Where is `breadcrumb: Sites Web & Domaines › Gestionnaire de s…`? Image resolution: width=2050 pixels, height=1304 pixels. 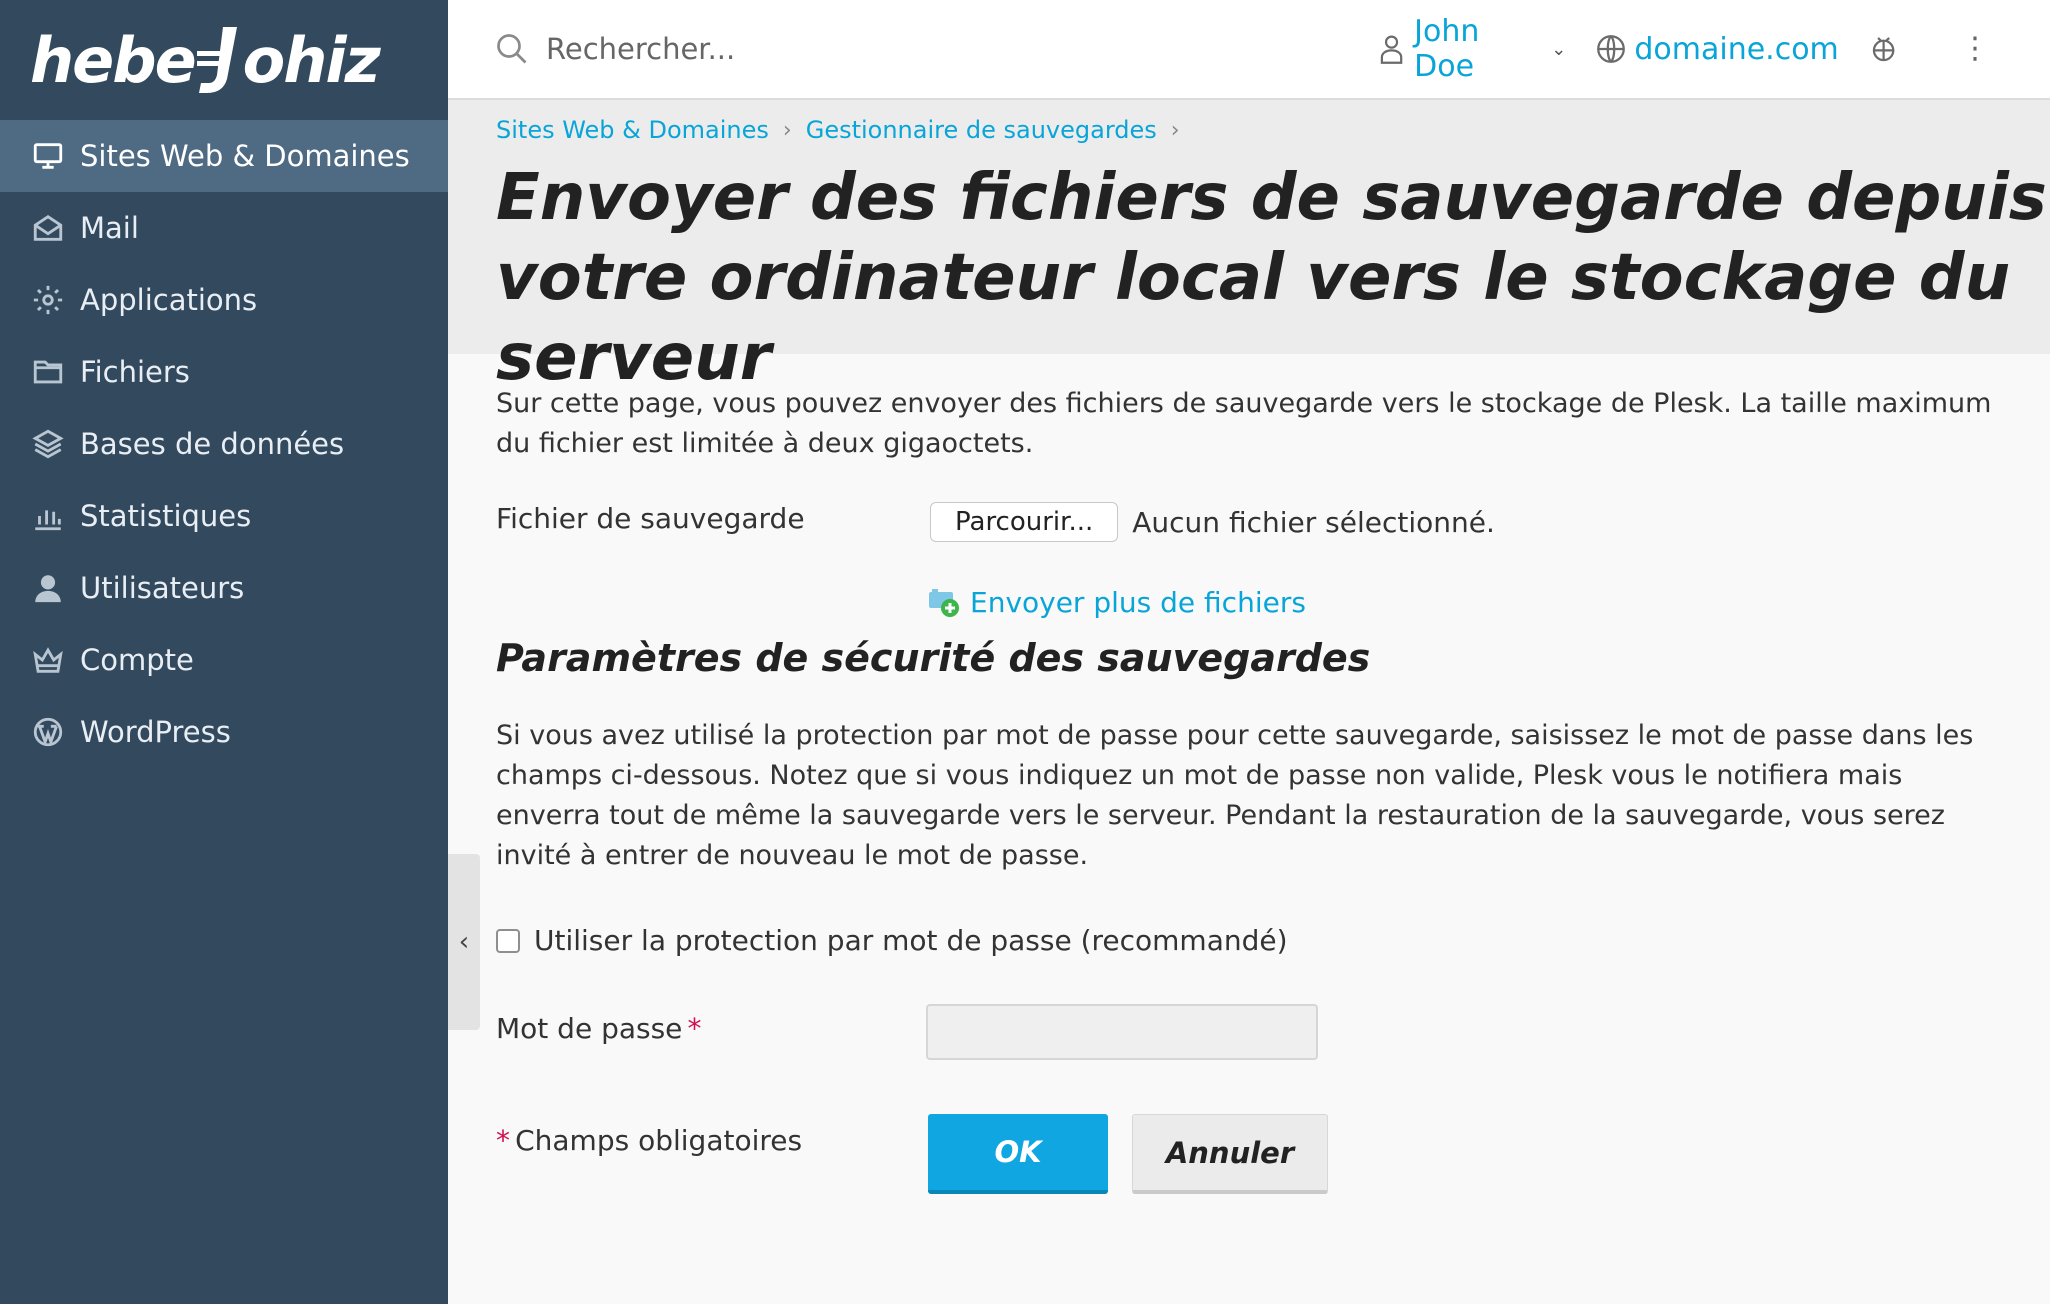 breadcrumb: Sites Web & Domaines › Gestionnaire de s… is located at coordinates (1273, 130).